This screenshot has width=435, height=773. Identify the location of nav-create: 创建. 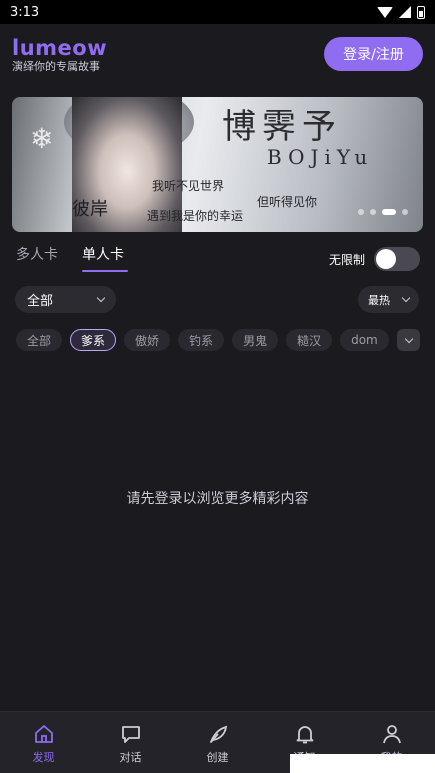
(218, 743).